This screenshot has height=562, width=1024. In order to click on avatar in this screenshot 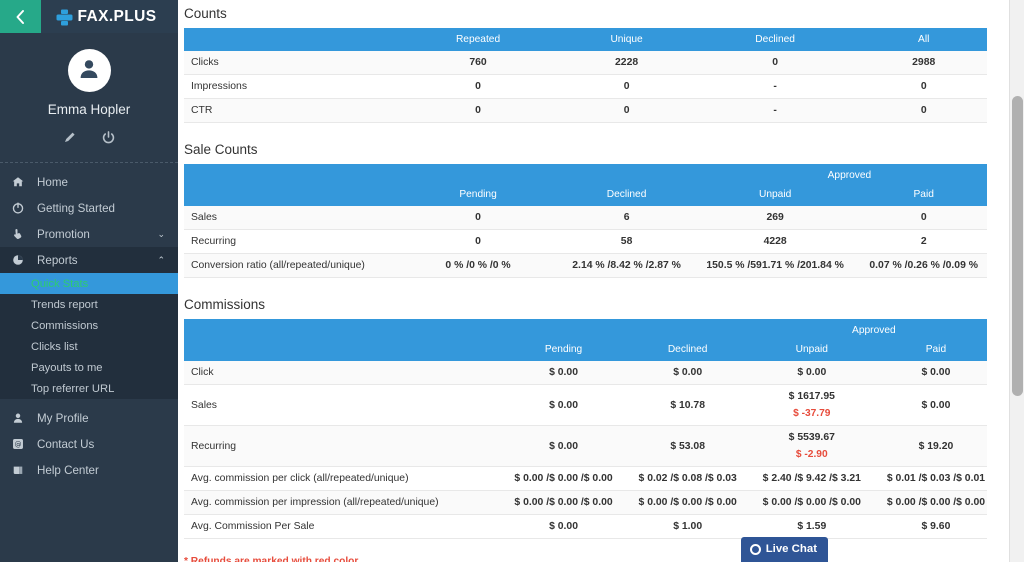, I will do `click(89, 70)`.